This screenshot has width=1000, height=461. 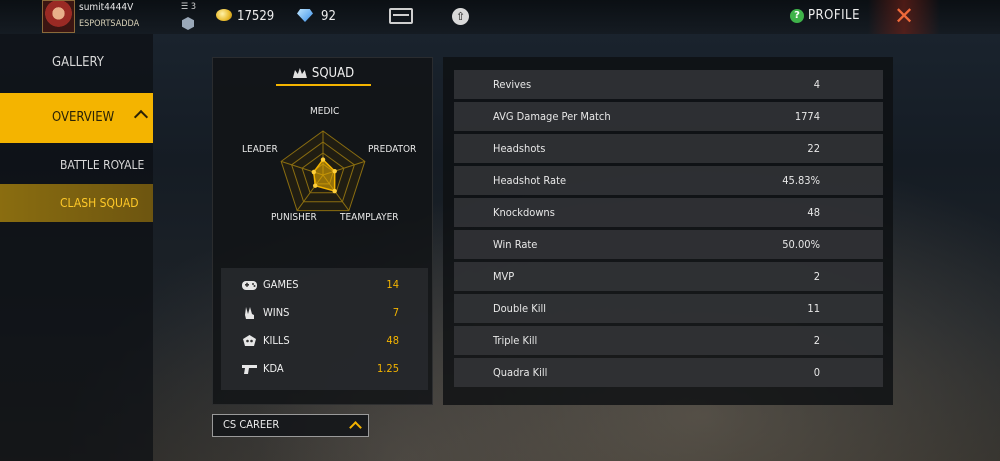 What do you see at coordinates (369, 217) in the screenshot?
I see `radar-label-teamplayer: TEAMPLAYER` at bounding box center [369, 217].